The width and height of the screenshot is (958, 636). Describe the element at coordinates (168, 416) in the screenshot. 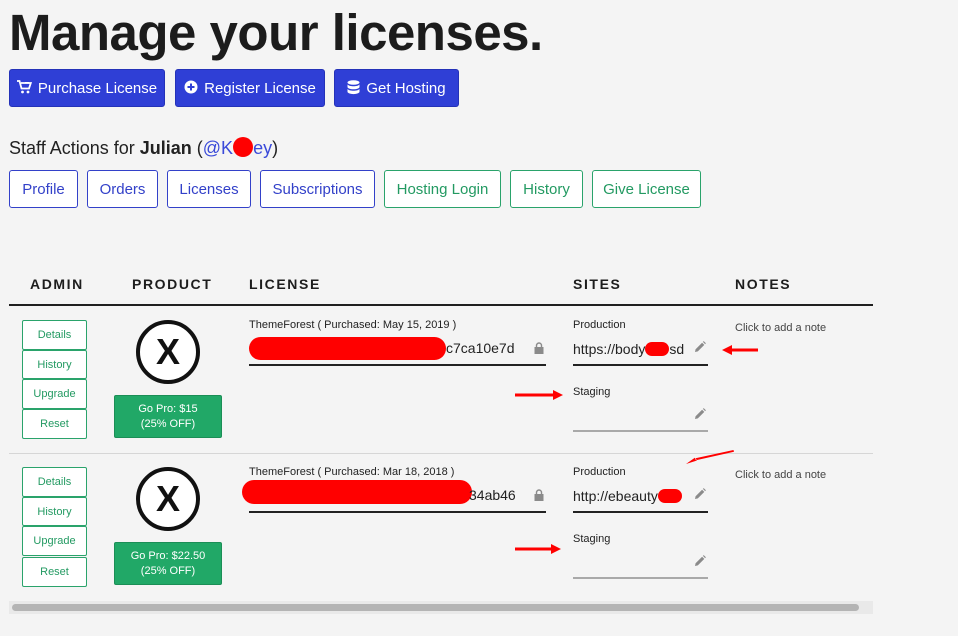

I see `go-pro-button: Go Pro: $15 (25% OFF)` at that location.